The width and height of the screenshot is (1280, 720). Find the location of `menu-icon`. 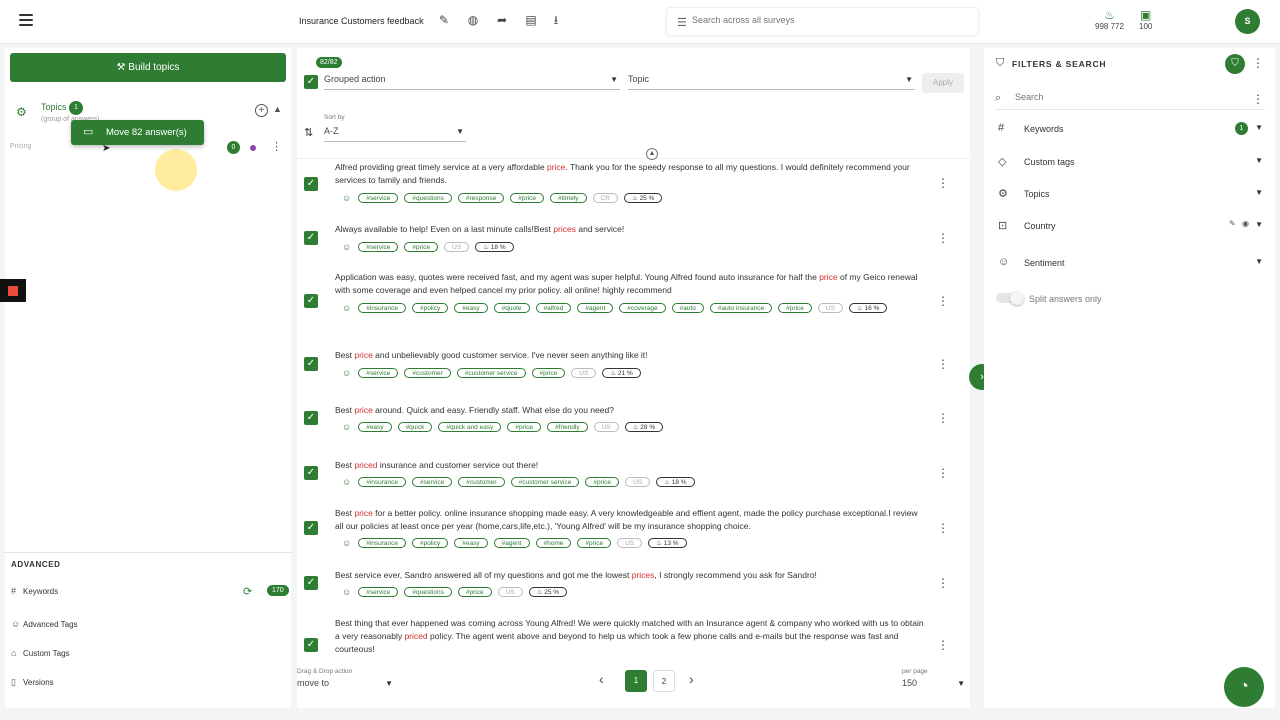

menu-icon is located at coordinates (26, 20).